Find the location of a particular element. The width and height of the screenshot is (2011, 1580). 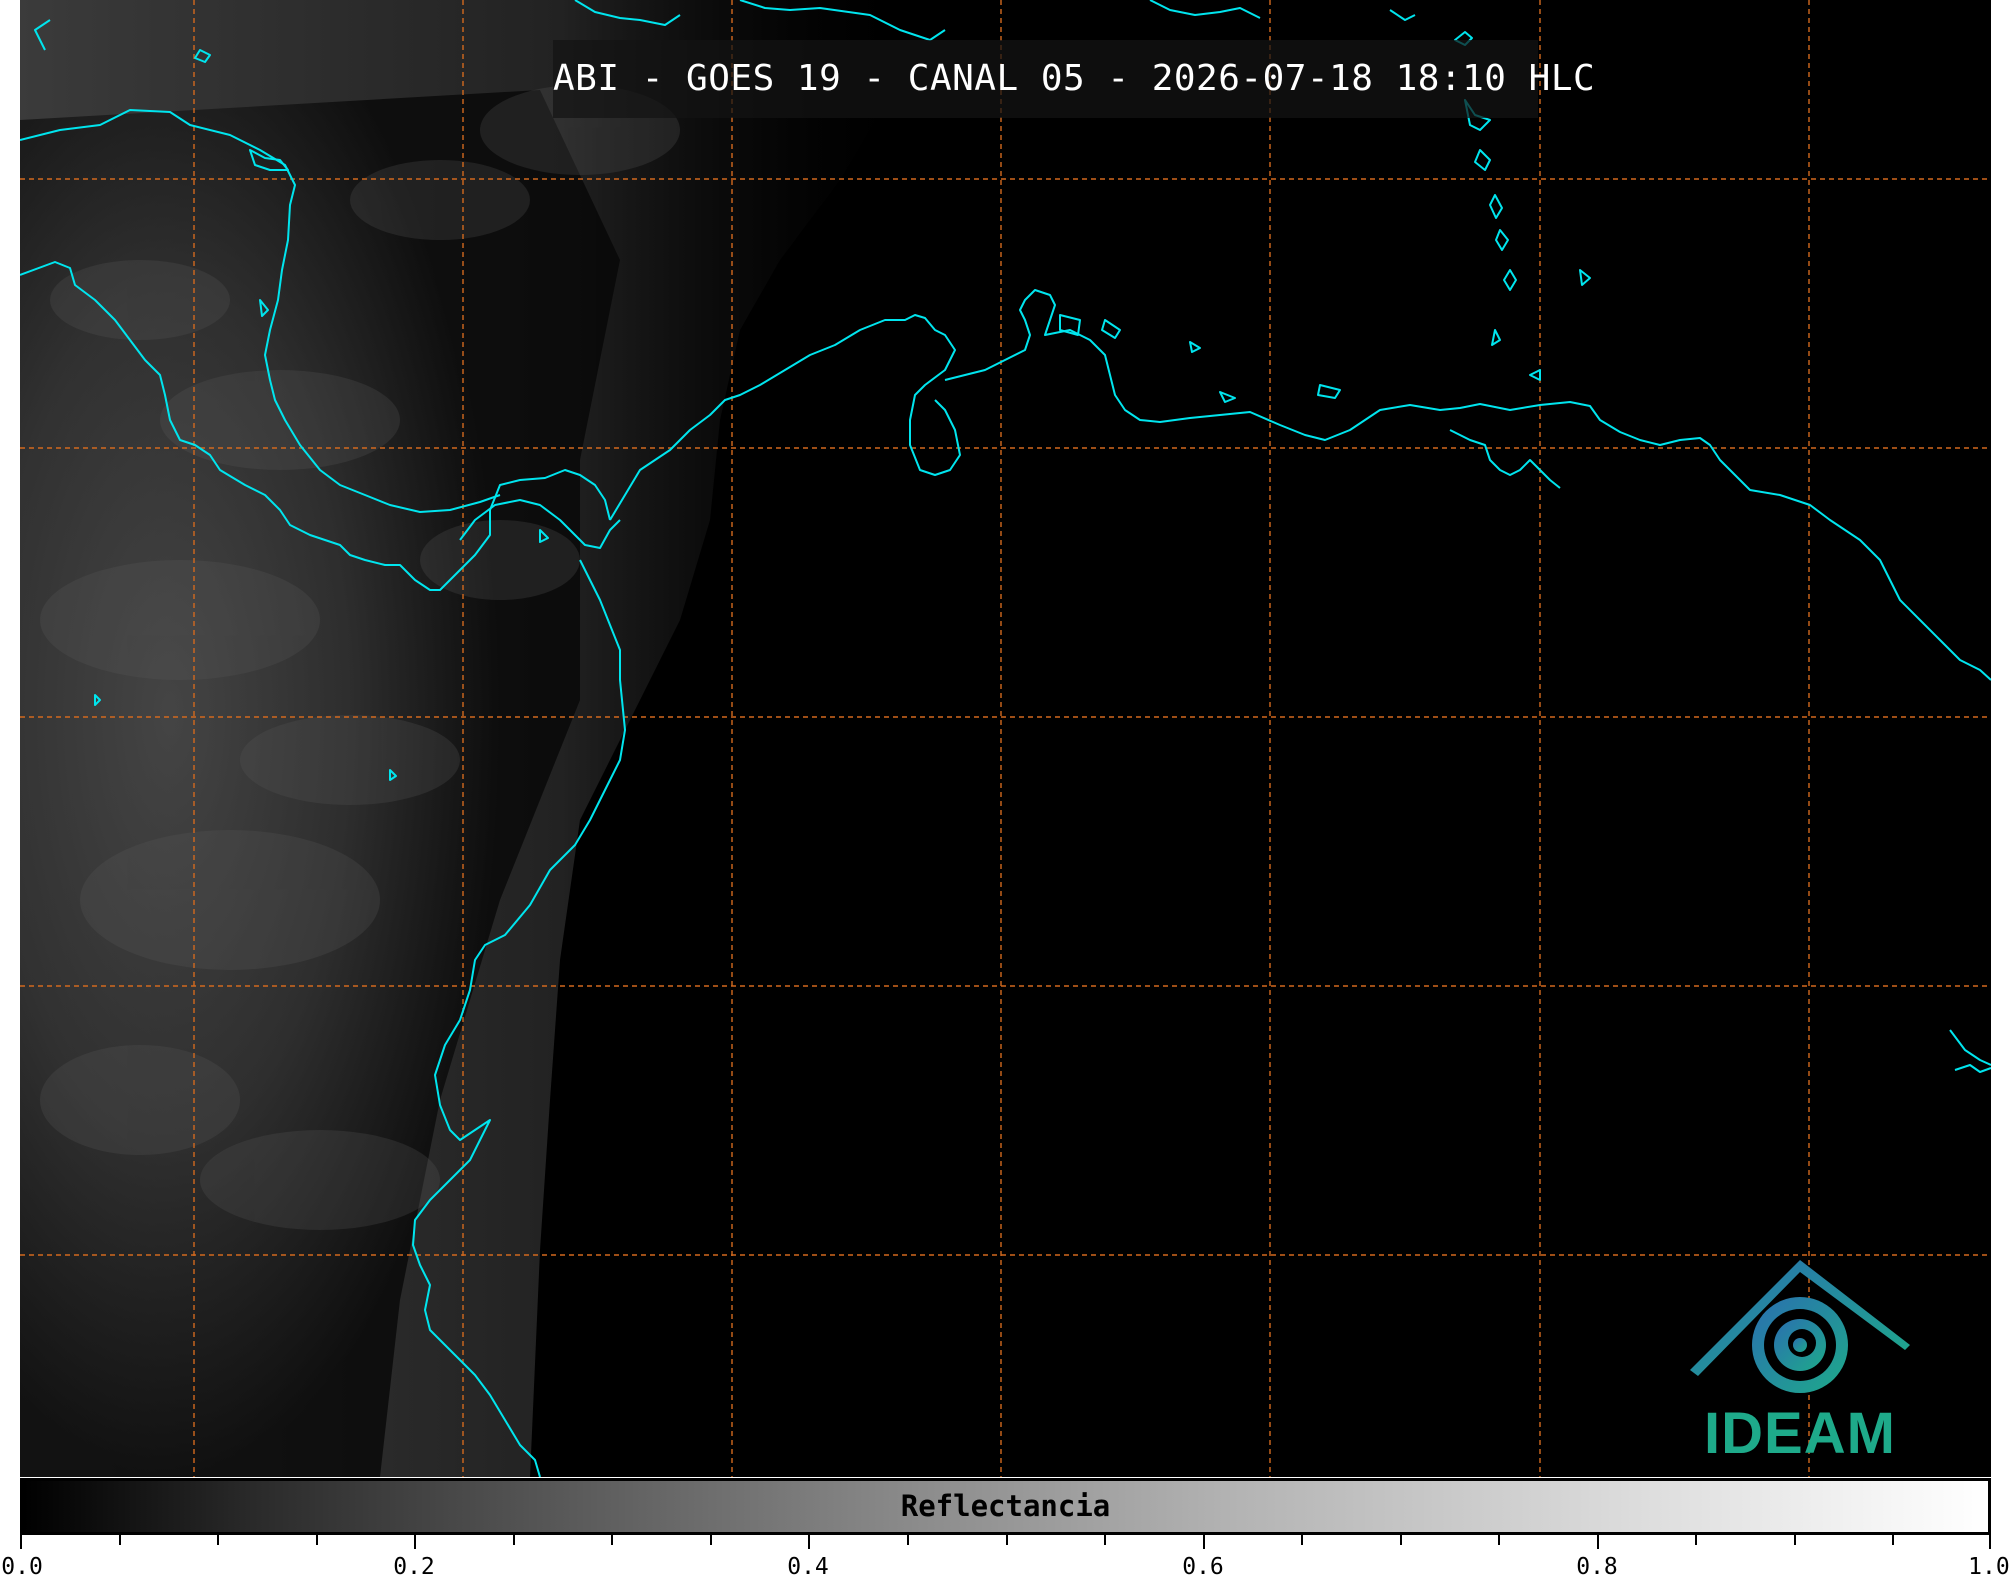

colorbar-tick-label: 0.2 is located at coordinates (414, 1567).